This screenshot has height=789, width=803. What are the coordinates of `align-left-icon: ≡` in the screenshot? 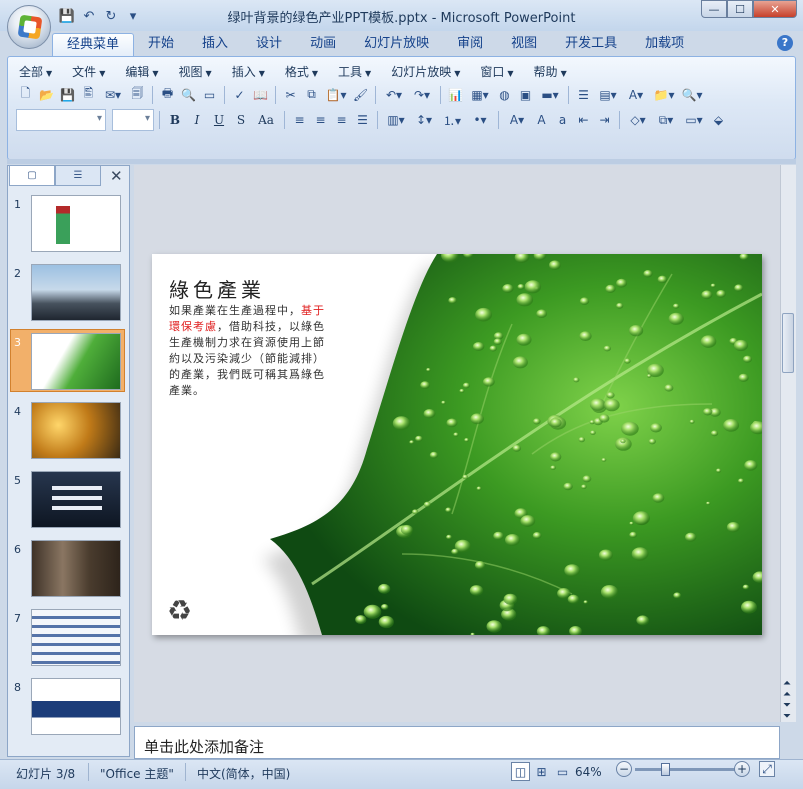 It's located at (299, 120).